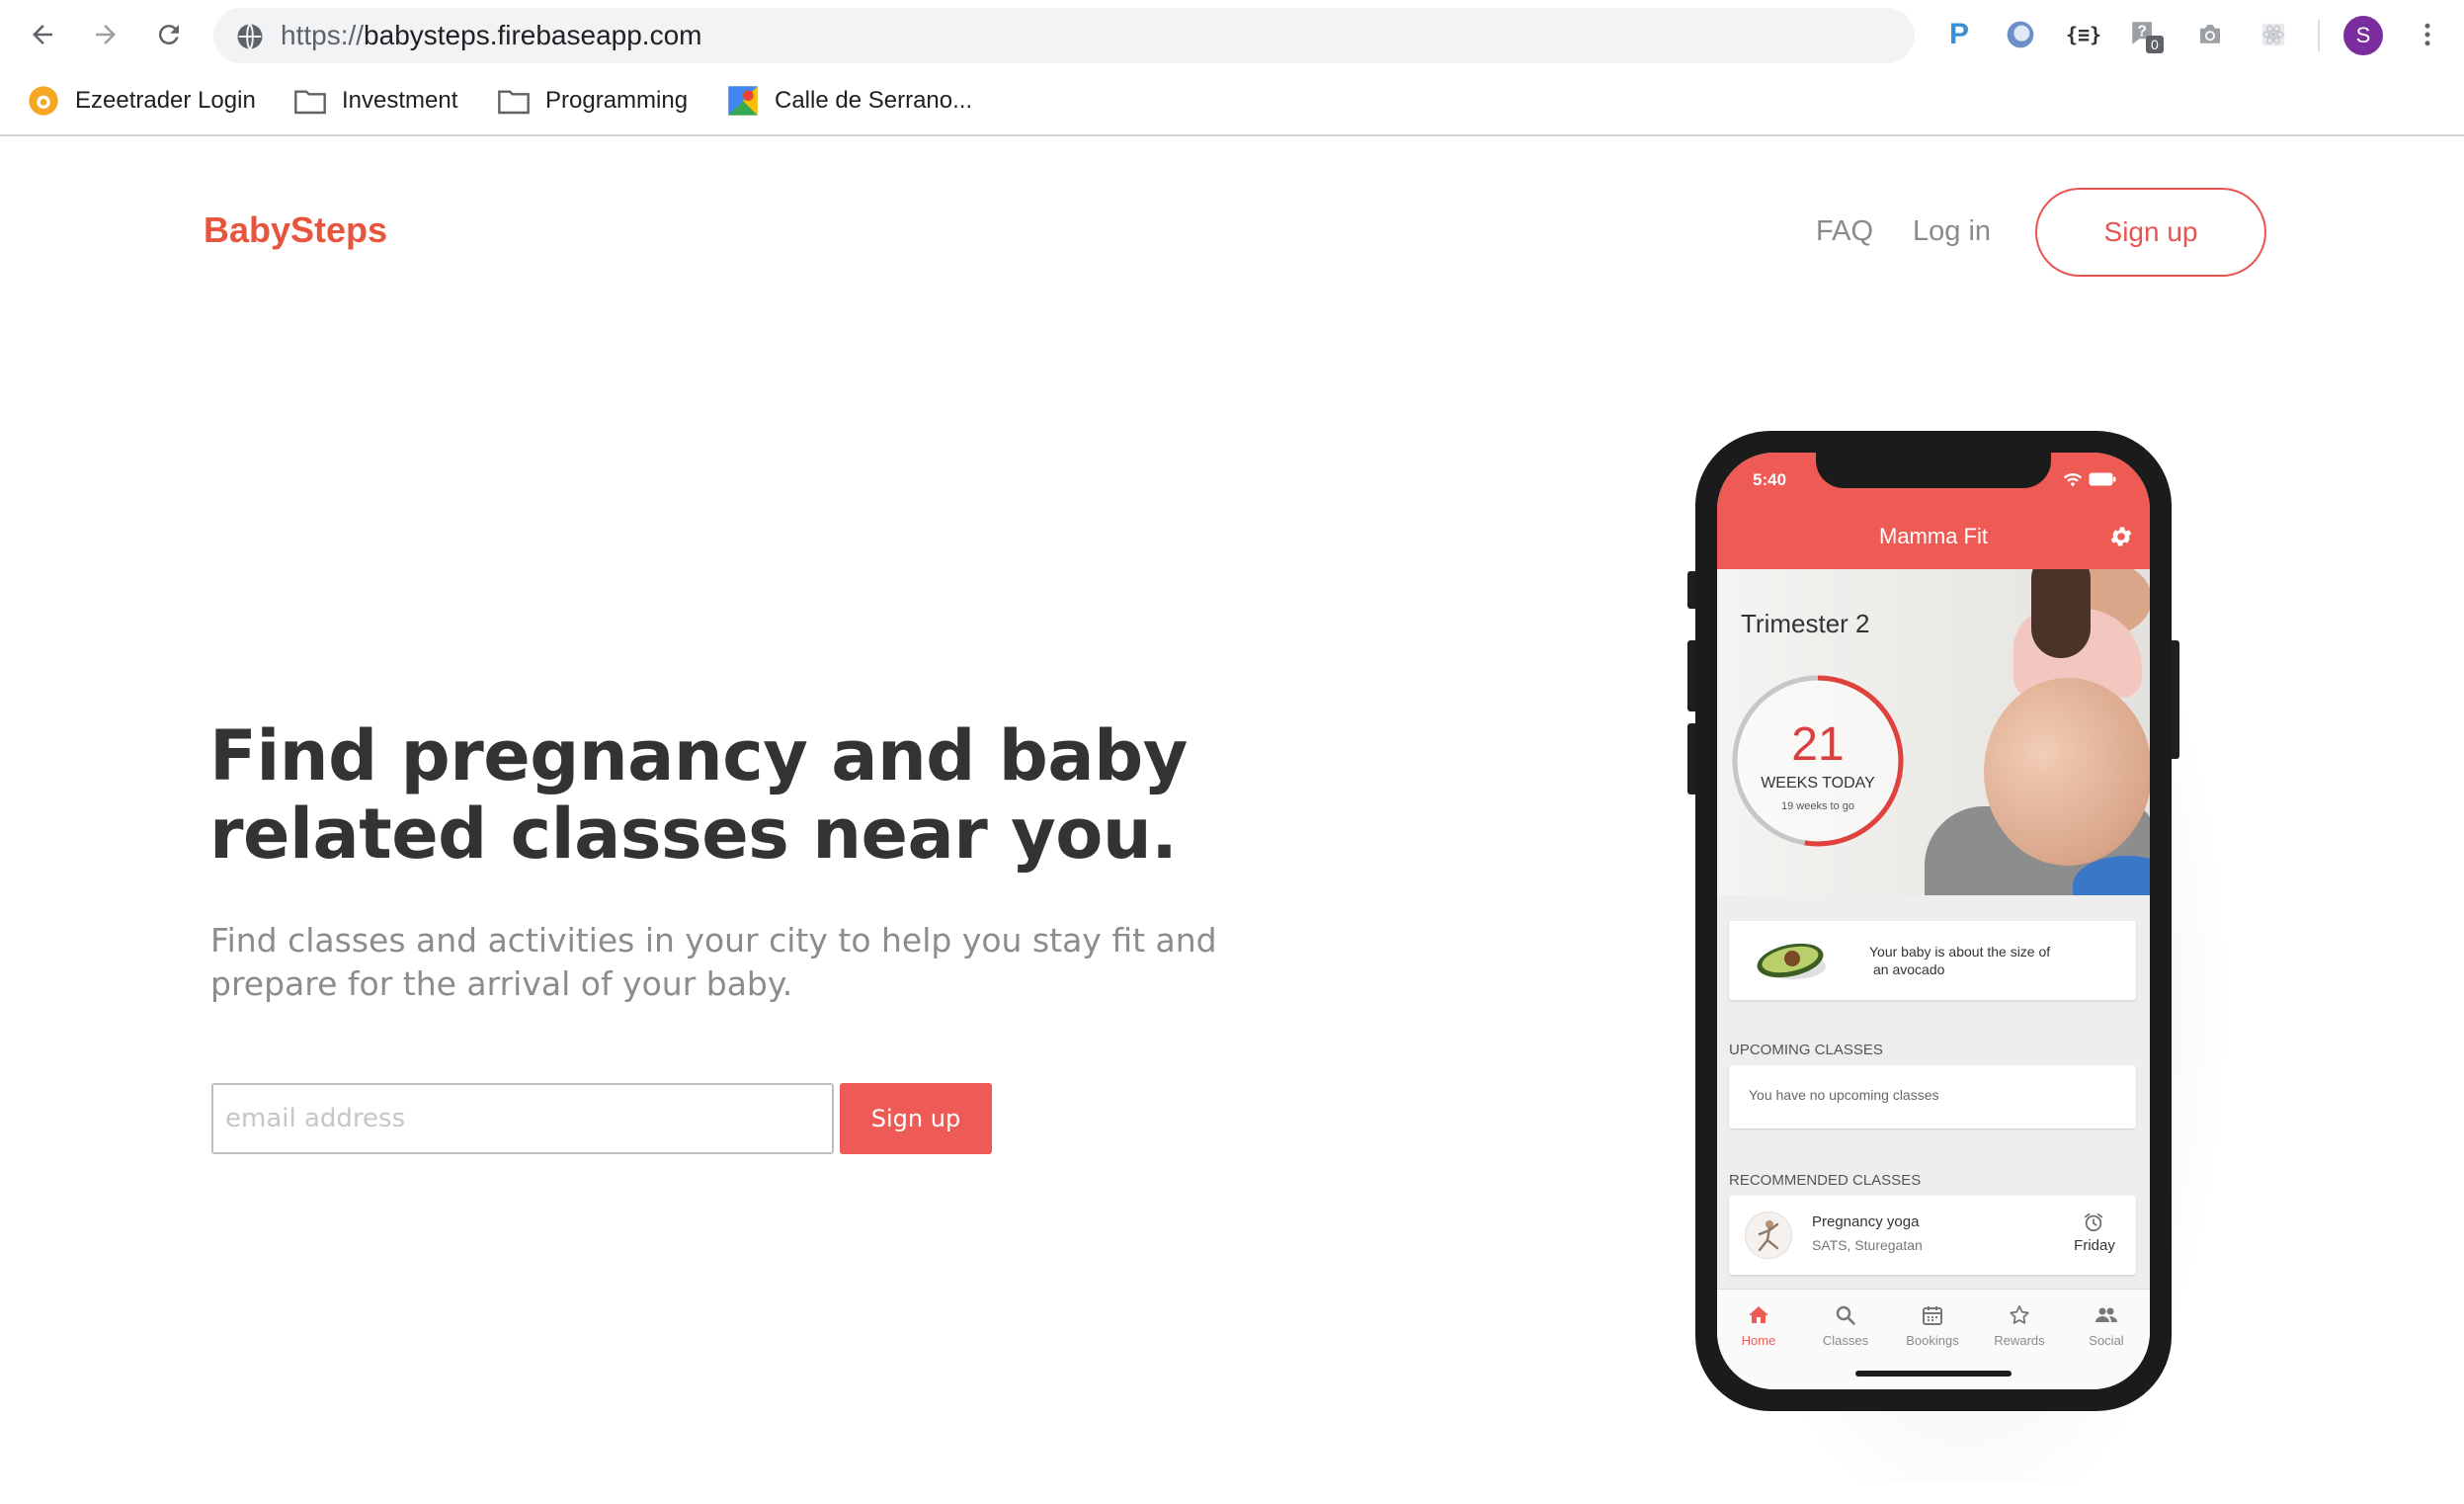 This screenshot has height=1504, width=2464. I want to click on extension-badge: 0, so click(2155, 44).